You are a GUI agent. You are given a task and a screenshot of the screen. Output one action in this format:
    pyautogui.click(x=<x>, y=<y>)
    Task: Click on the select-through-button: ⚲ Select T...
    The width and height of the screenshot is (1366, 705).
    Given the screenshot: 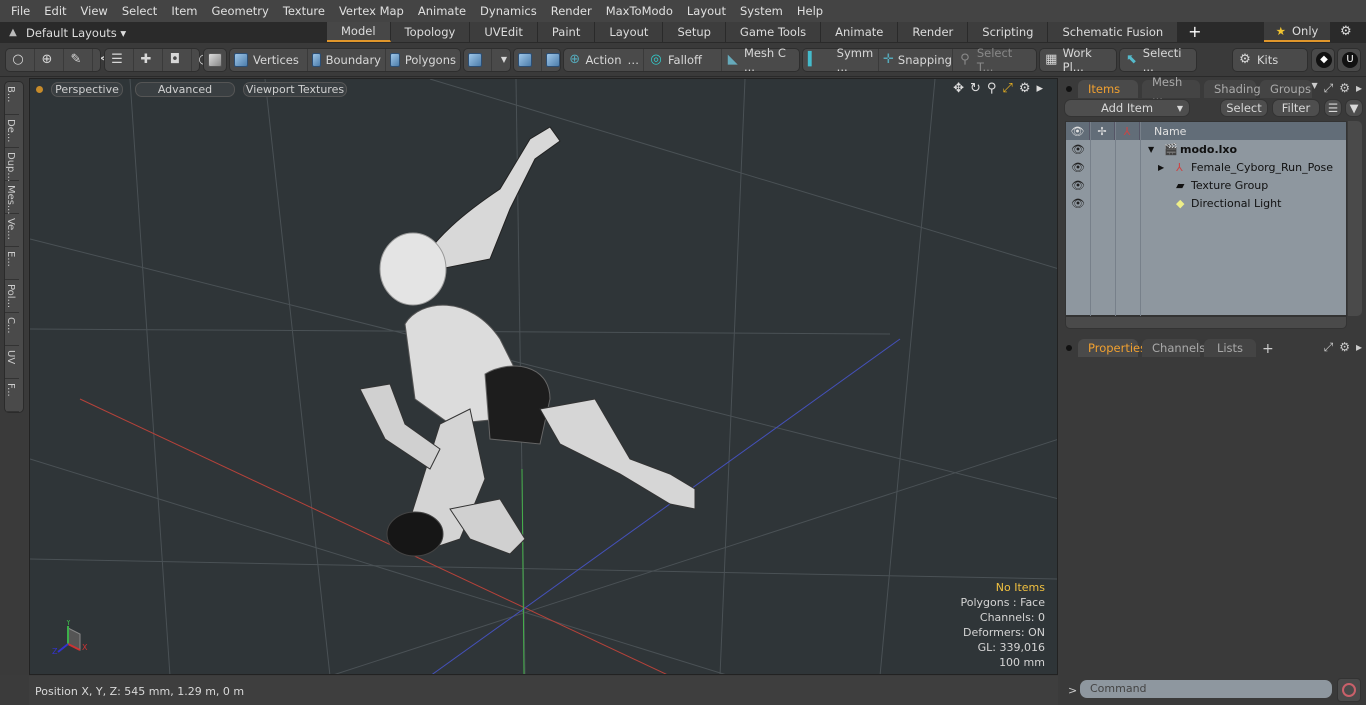 What is the action you would take?
    pyautogui.click(x=994, y=60)
    